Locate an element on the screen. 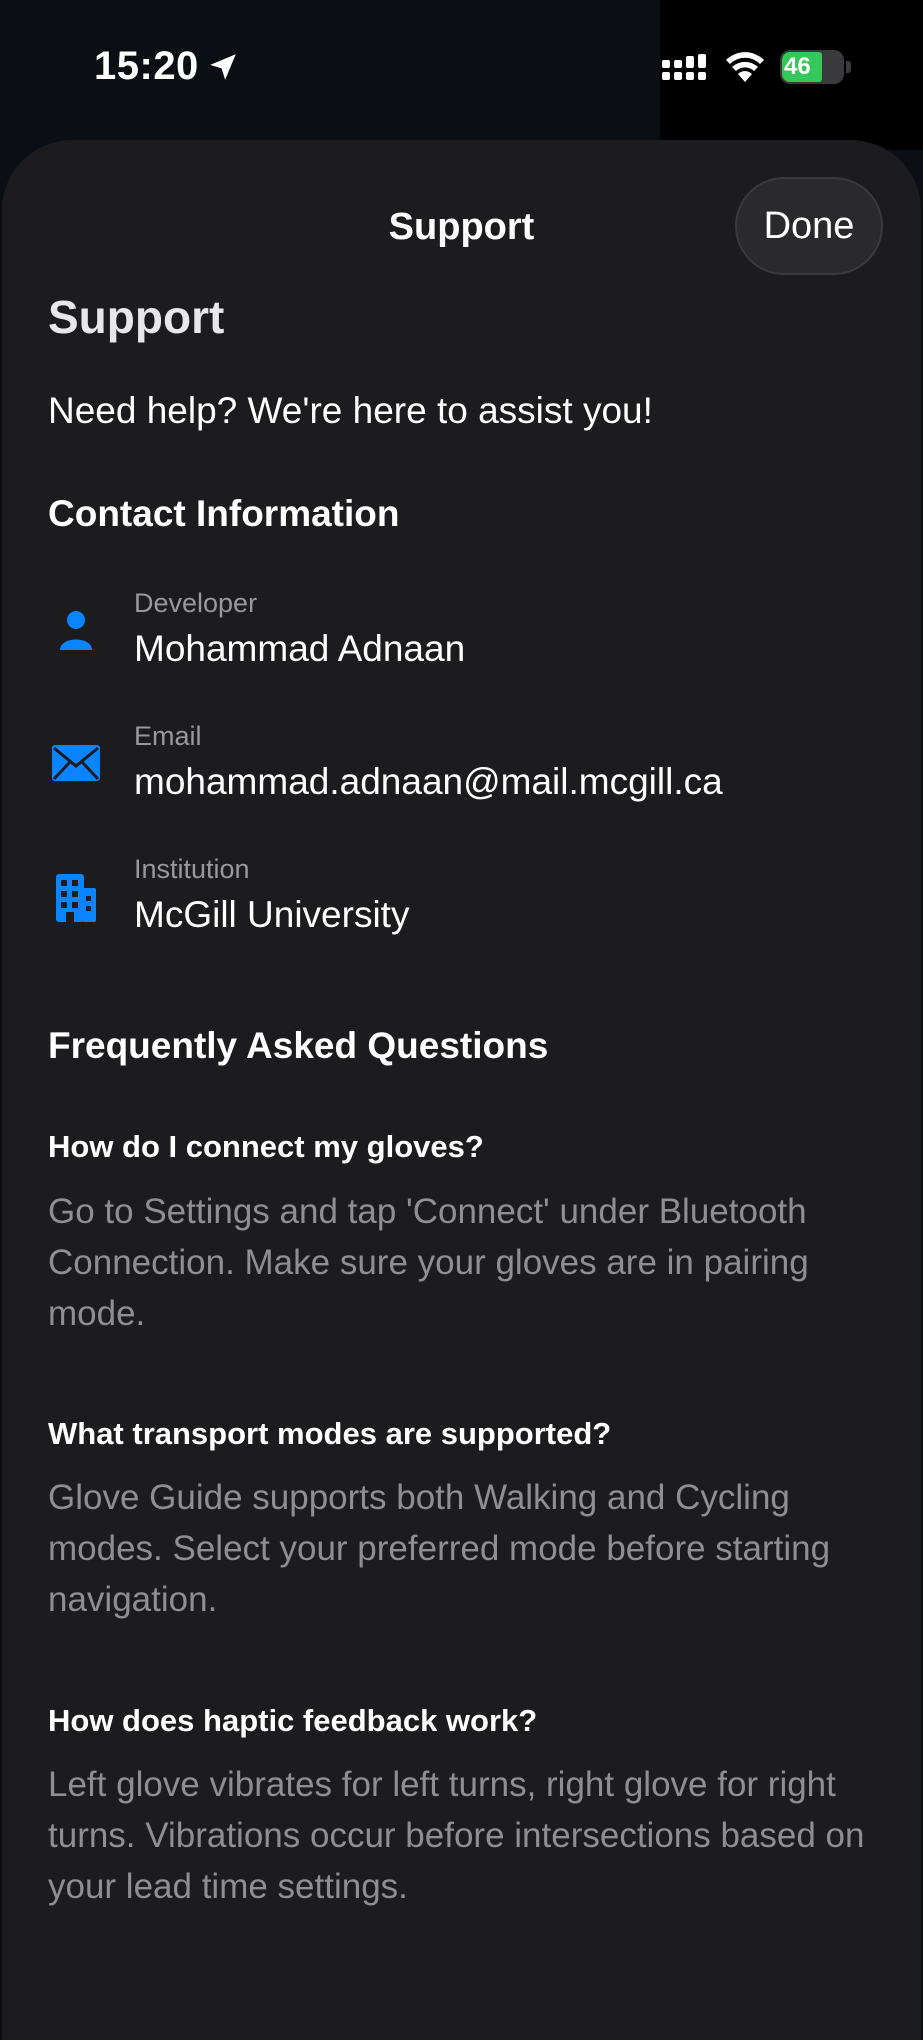 The height and width of the screenshot is (2040, 923). battery-indicator: 46 is located at coordinates (812, 67).